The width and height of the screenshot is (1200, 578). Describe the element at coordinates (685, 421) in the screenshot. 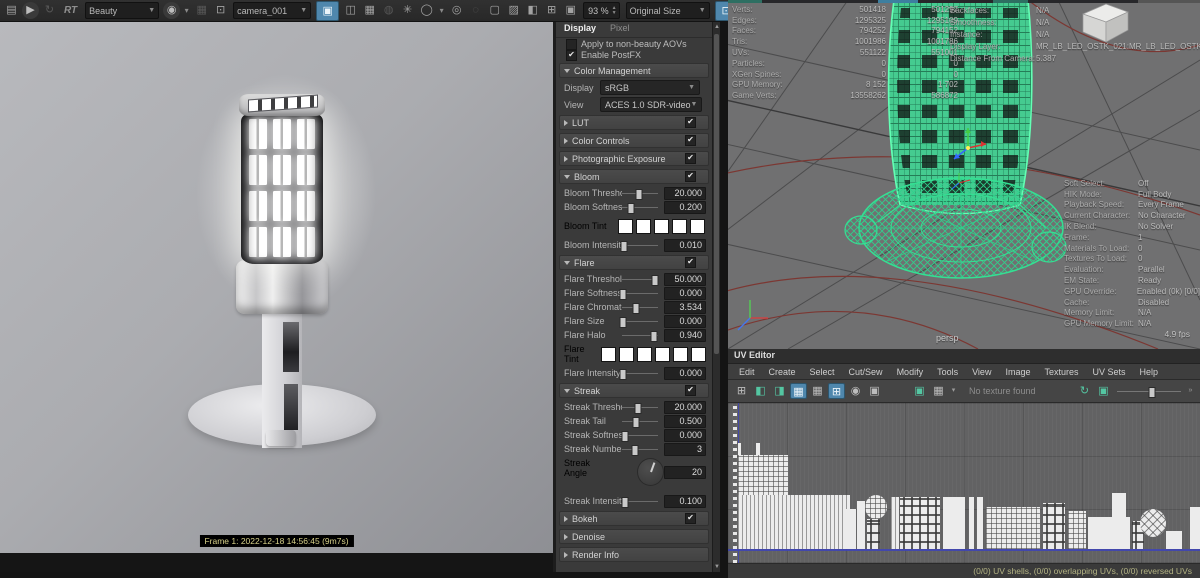

I see `value-field-streak-tail: 0.500` at that location.